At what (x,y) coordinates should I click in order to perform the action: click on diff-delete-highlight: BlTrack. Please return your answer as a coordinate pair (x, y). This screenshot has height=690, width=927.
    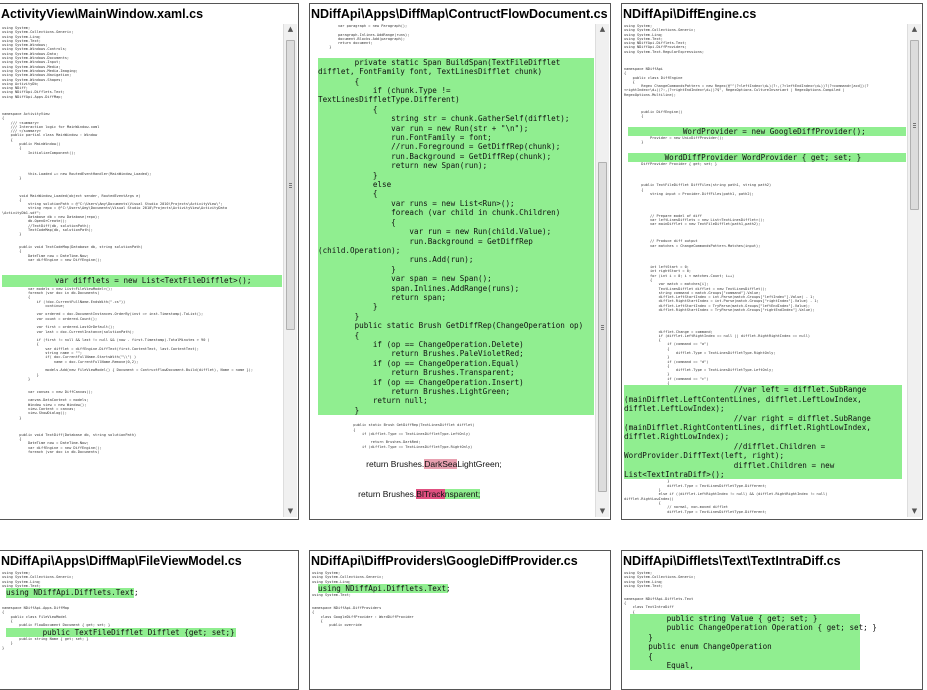
    Looking at the image, I should click on (430, 494).